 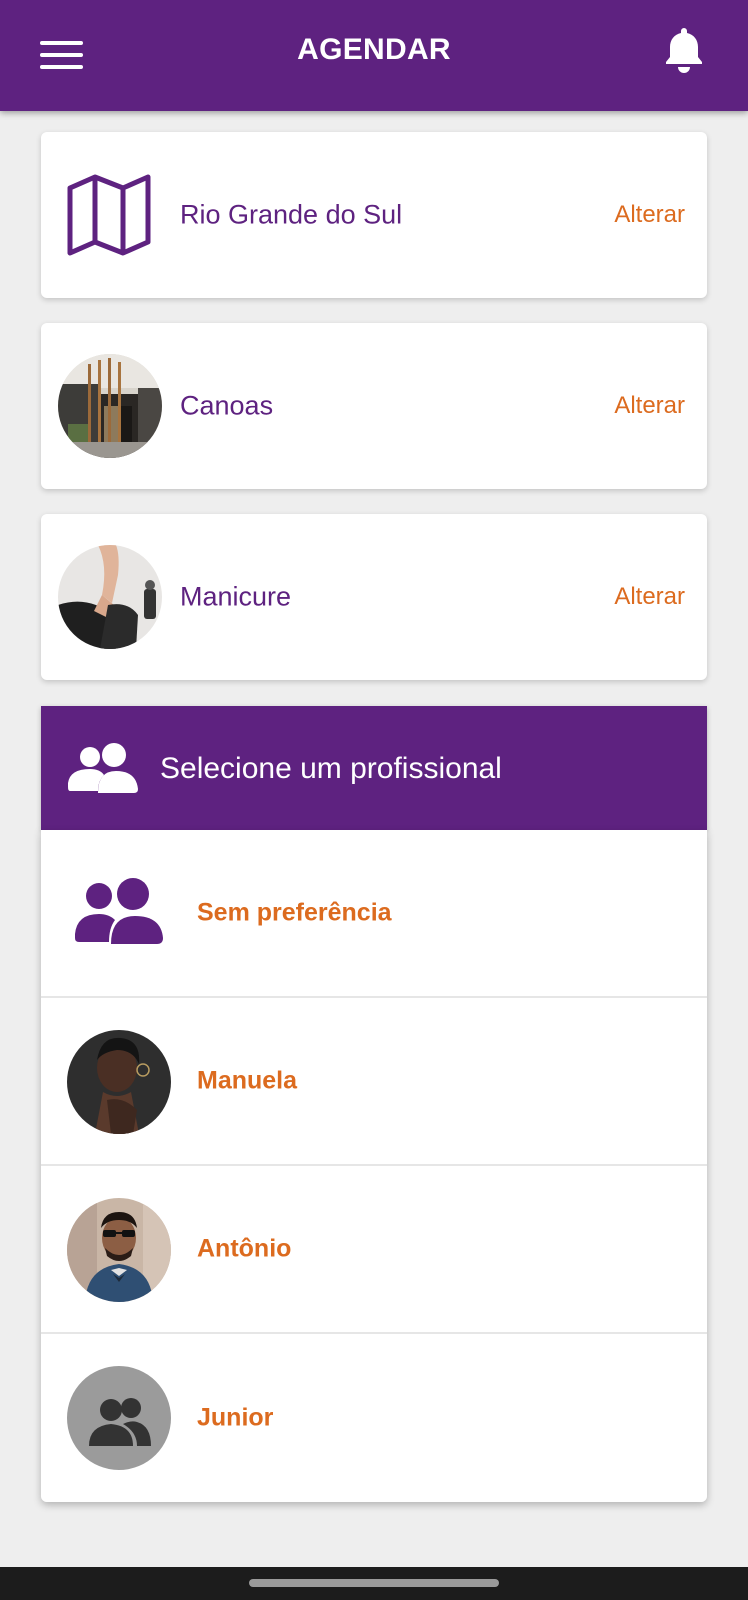 I want to click on city-photo, so click(x=110, y=406).